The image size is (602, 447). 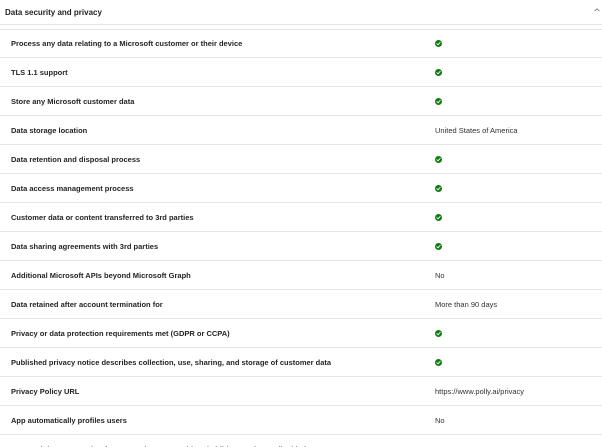 I want to click on row-label: Data retention and disposal process, so click(x=76, y=159).